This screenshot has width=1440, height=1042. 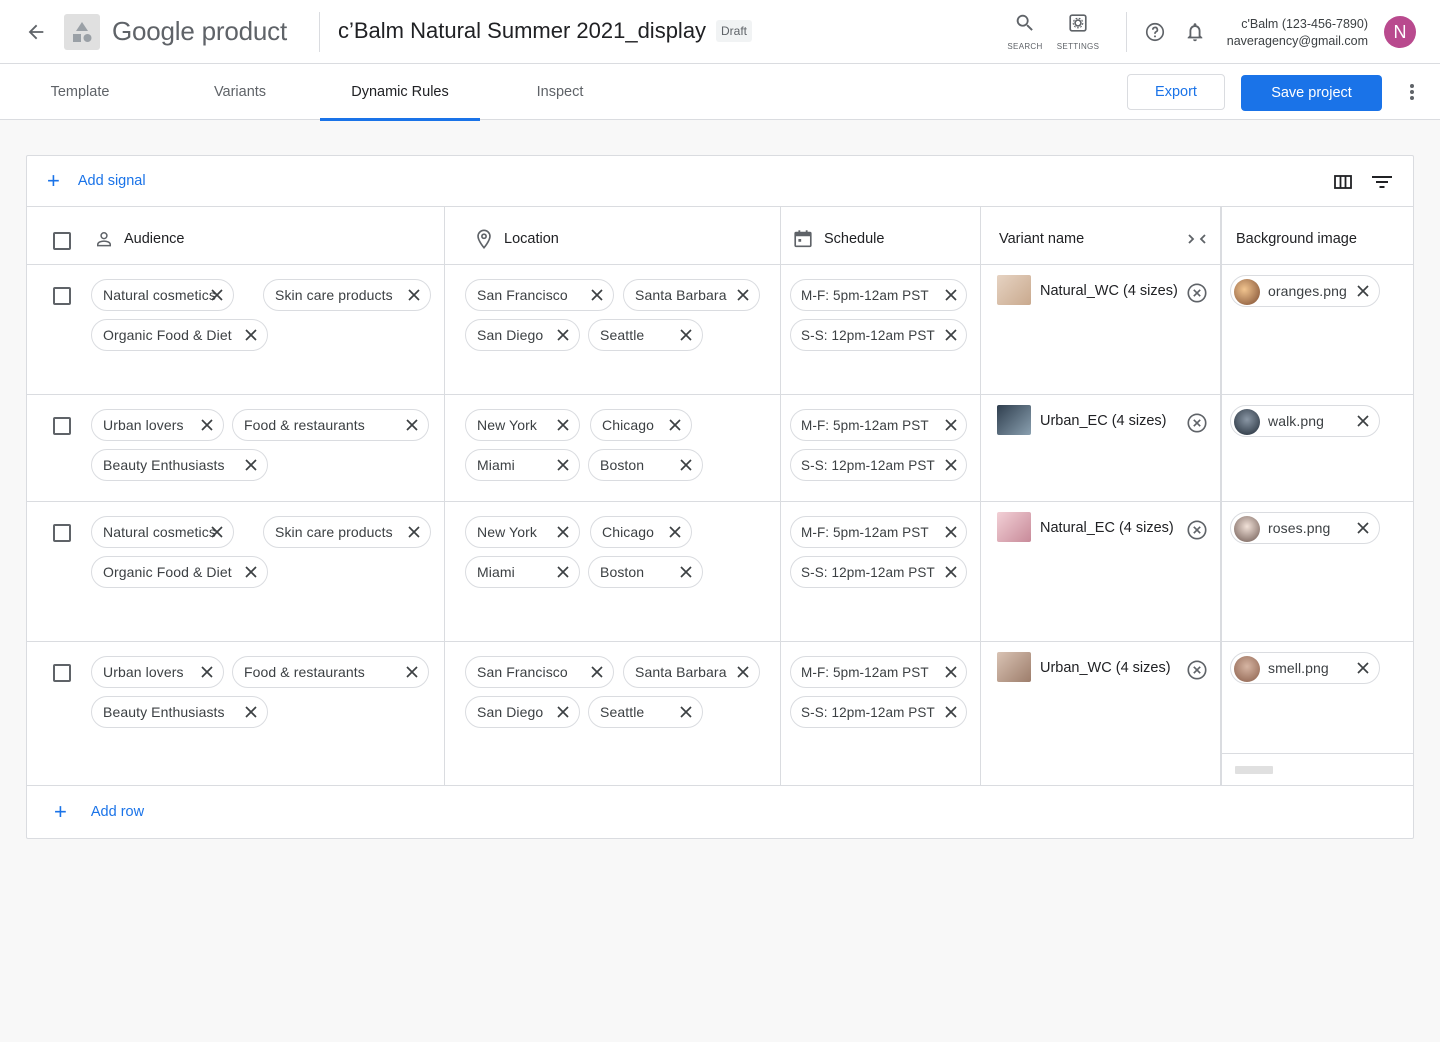 What do you see at coordinates (1176, 92) in the screenshot?
I see `export-button: Export` at bounding box center [1176, 92].